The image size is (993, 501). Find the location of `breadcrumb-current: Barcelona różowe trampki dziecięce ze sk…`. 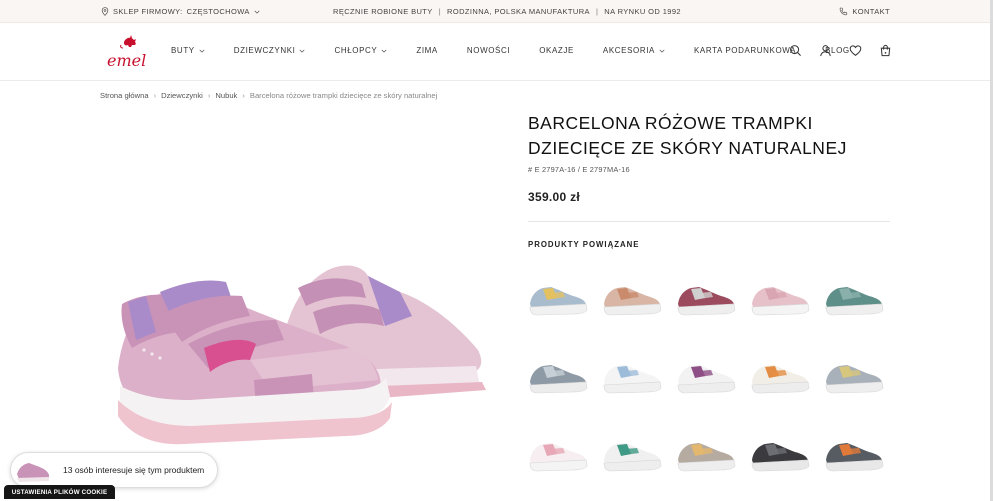

breadcrumb-current: Barcelona różowe trampki dziecięce ze sk… is located at coordinates (343, 95).